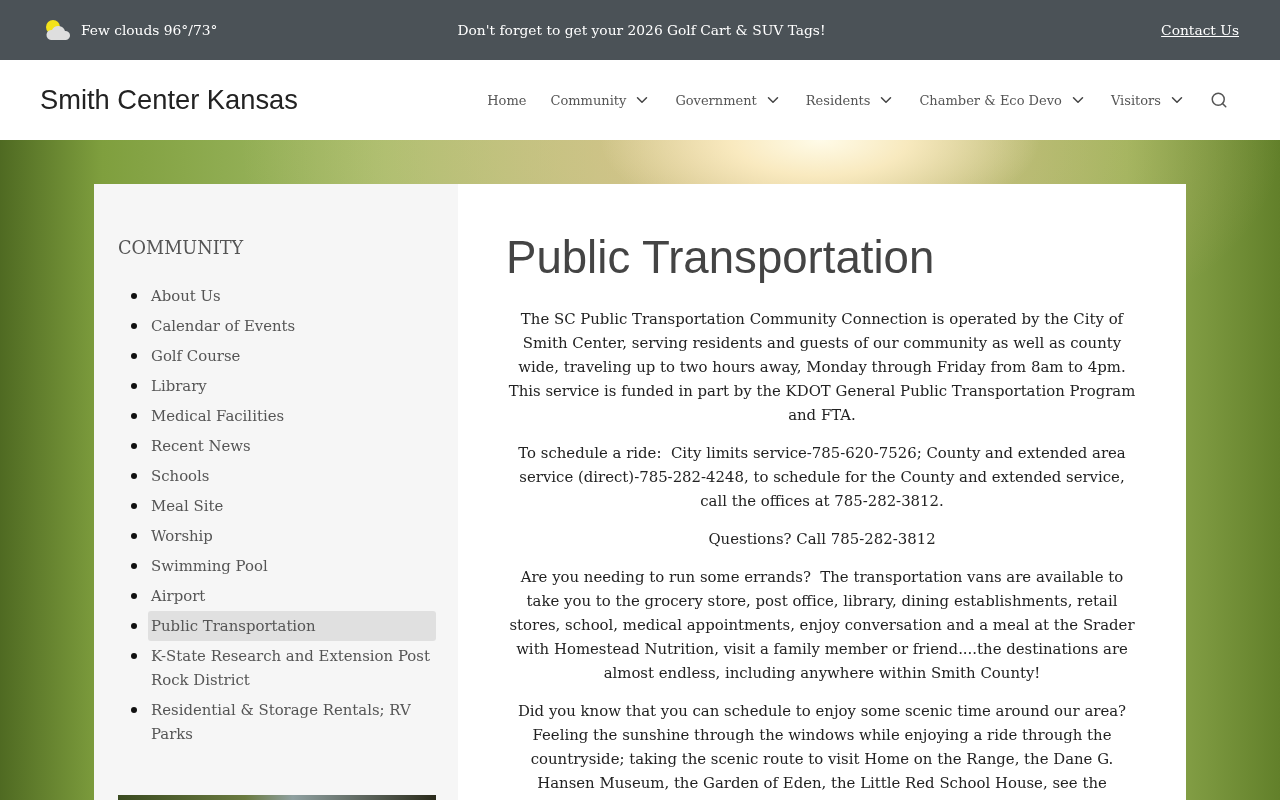 This screenshot has height=800, width=1280. Describe the element at coordinates (822, 367) in the screenshot. I see `body-paragraph: The SC Public Transportation Community Connection is operated by the City of Smith Center, serving residents and guests of our community as well as county wide, traveling up to two hours away, Monday through Friday from 8am to 4pm. This service is funded in part by the KDOT General Public Transportation Program and FTA.` at that location.